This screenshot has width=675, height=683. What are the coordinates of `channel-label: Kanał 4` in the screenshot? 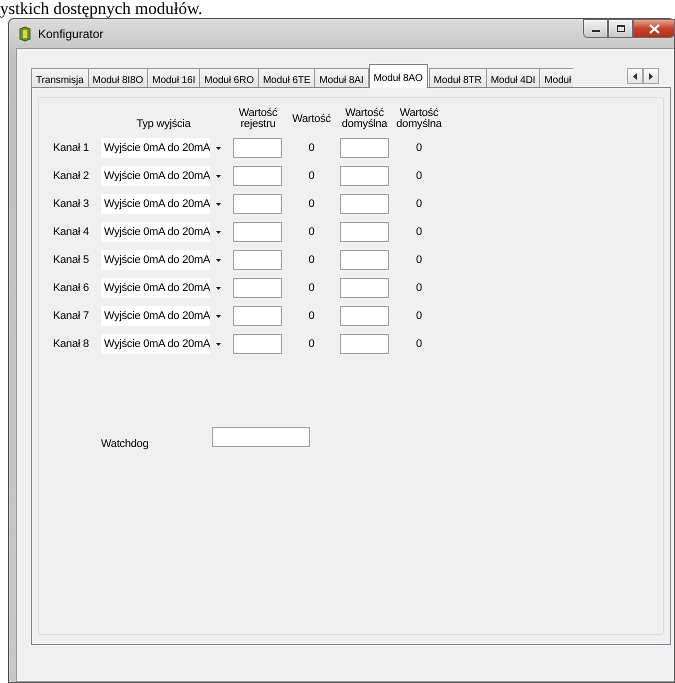 It's located at (71, 232).